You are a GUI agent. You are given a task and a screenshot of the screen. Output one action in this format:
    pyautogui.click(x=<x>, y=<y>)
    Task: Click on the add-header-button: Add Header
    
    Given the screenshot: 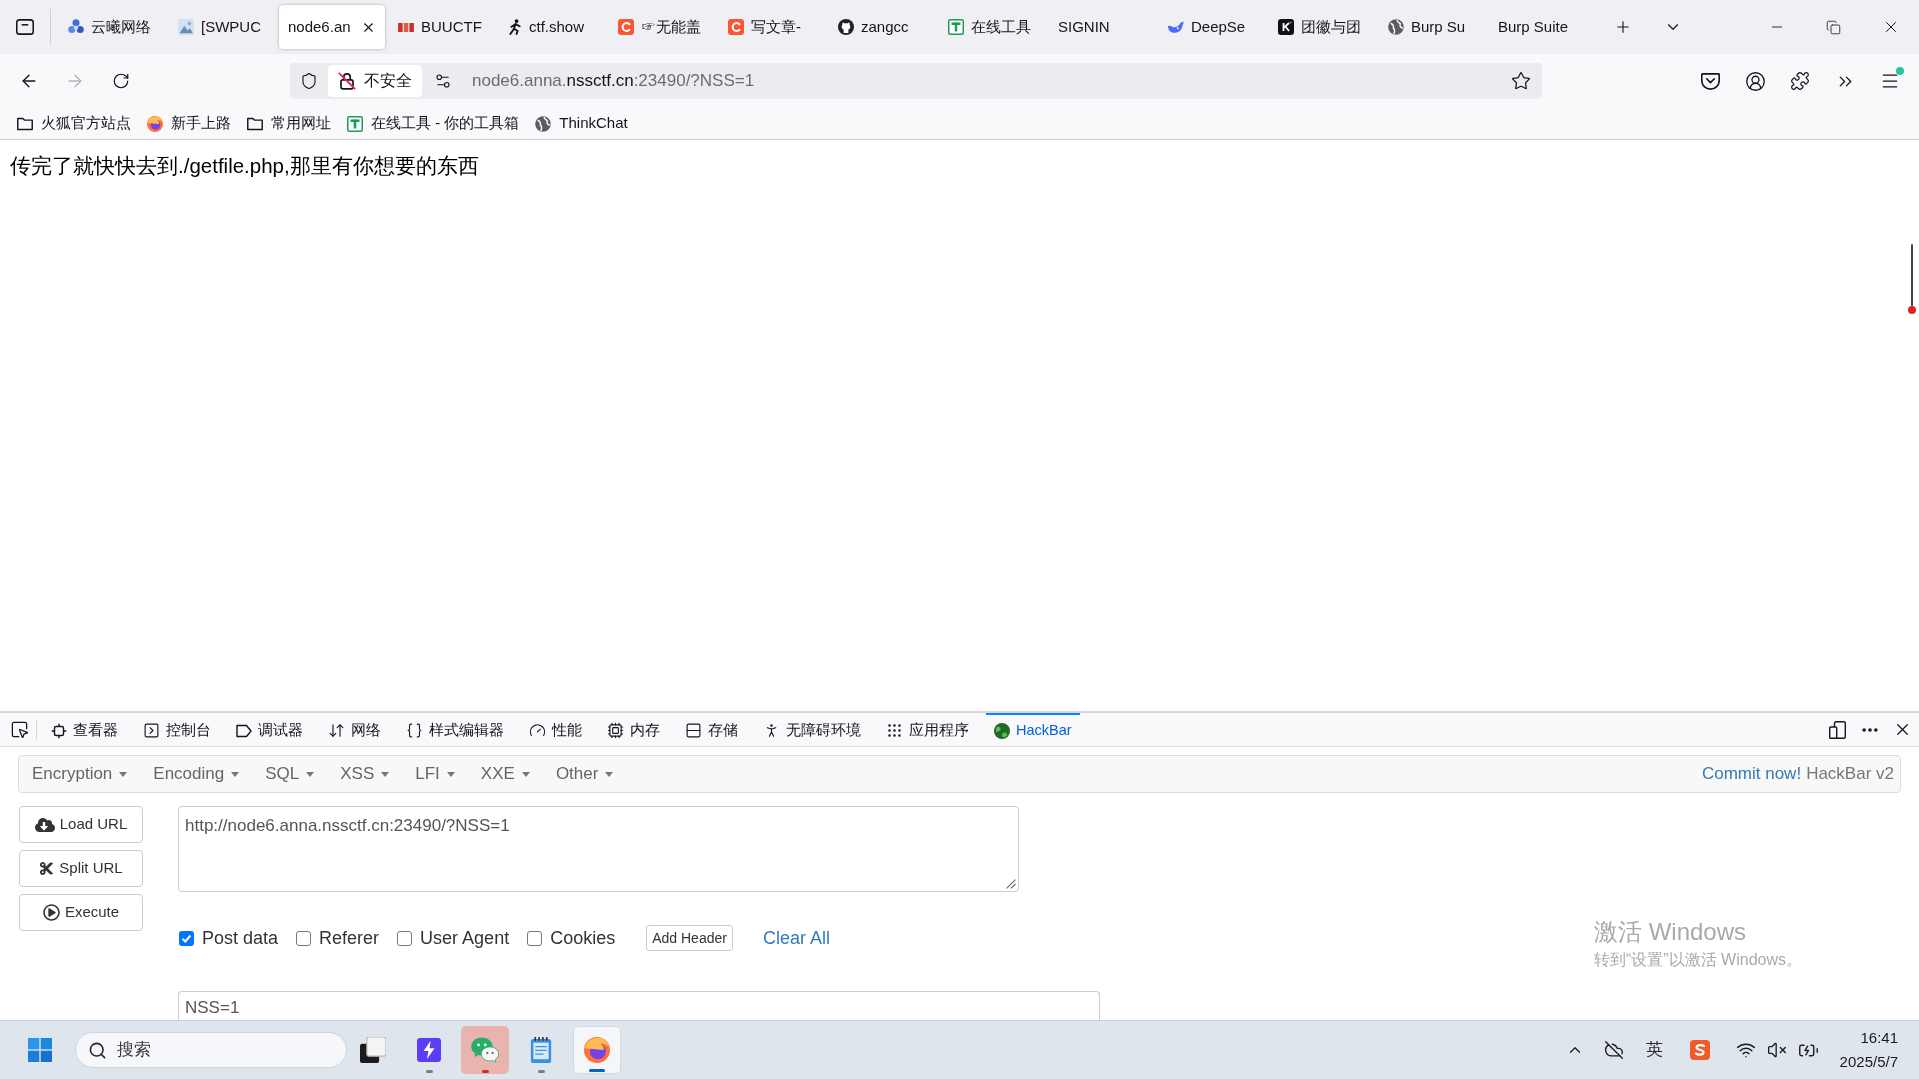 What is the action you would take?
    pyautogui.click(x=689, y=938)
    